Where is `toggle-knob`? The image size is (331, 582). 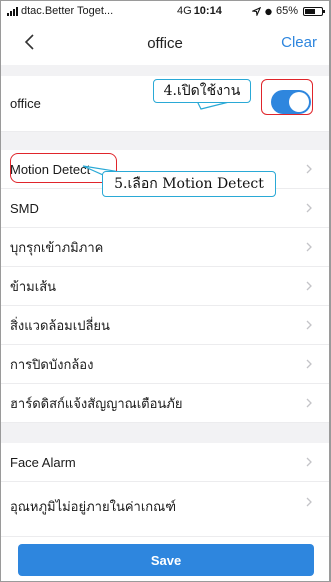 toggle-knob is located at coordinates (299, 102).